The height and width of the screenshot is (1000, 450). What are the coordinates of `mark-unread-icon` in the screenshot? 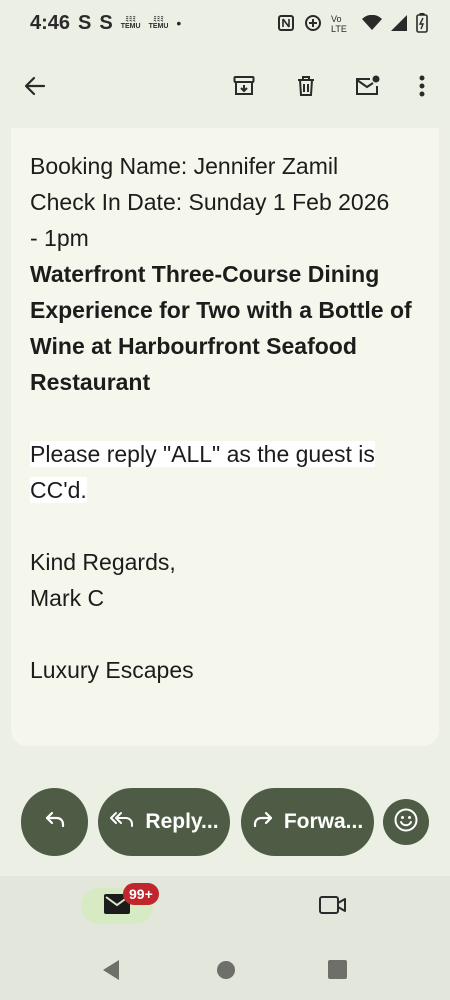 It's located at (368, 86).